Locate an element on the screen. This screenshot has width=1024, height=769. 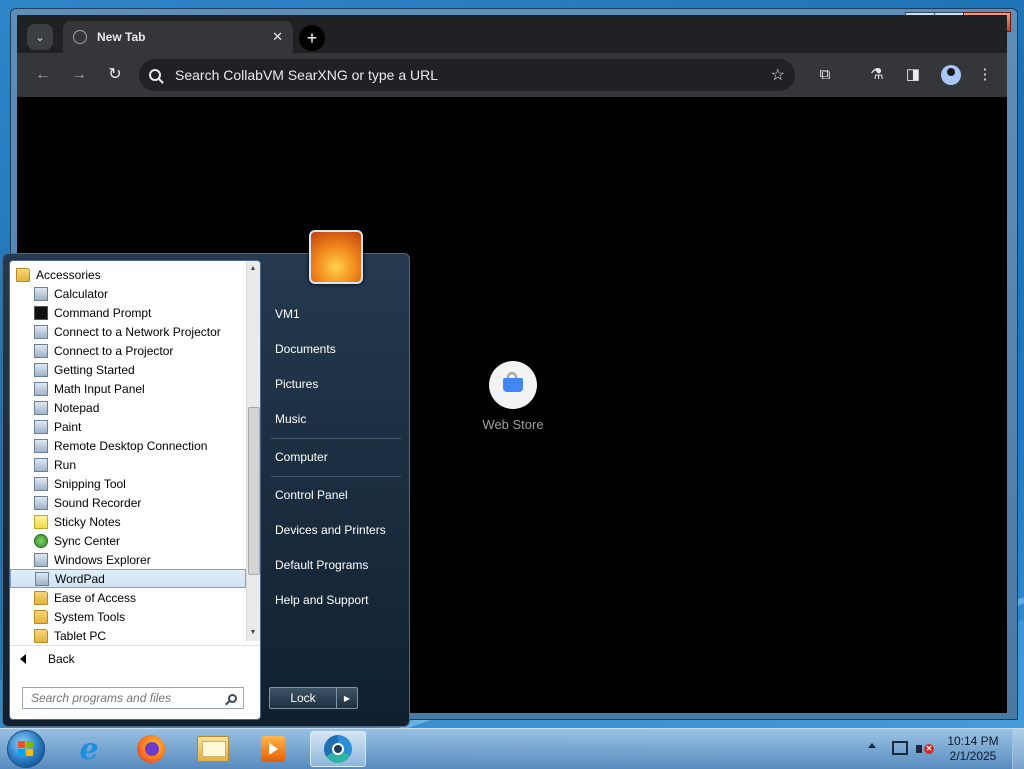
program-item: Calculator is located at coordinates (128, 293).